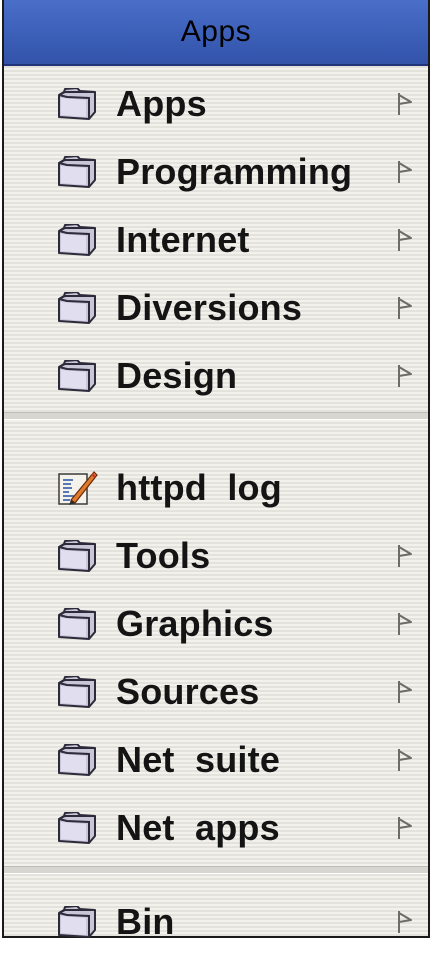 The height and width of the screenshot is (956, 432). What do you see at coordinates (198, 827) in the screenshot?
I see `menu-item-label: Net apps` at bounding box center [198, 827].